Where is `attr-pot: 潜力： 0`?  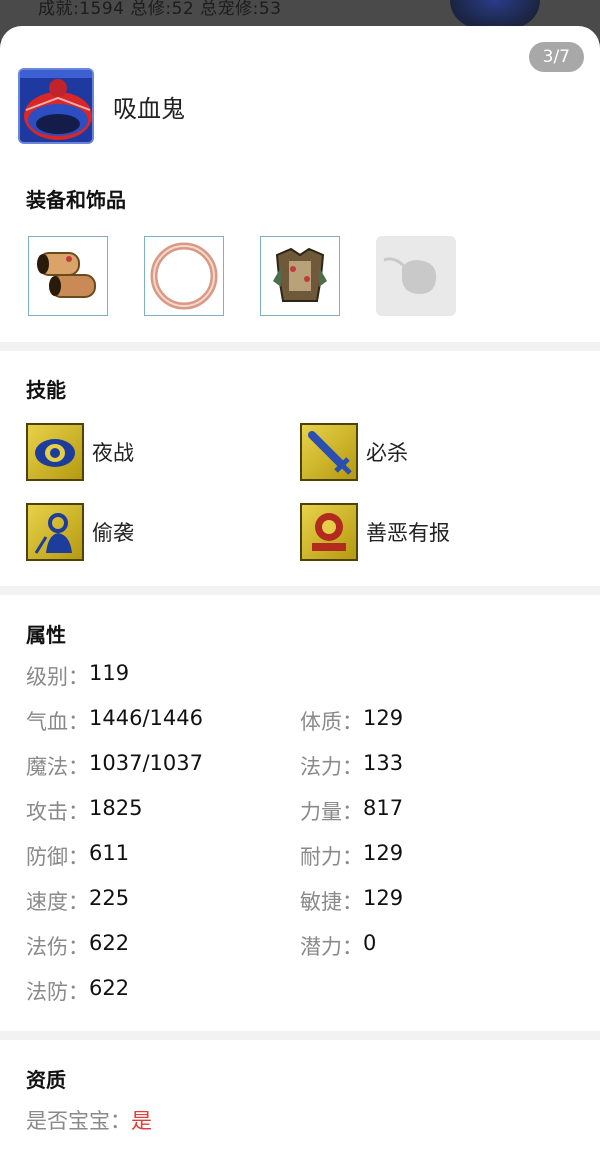
attr-pot: 潜力： 0 is located at coordinates (338, 945).